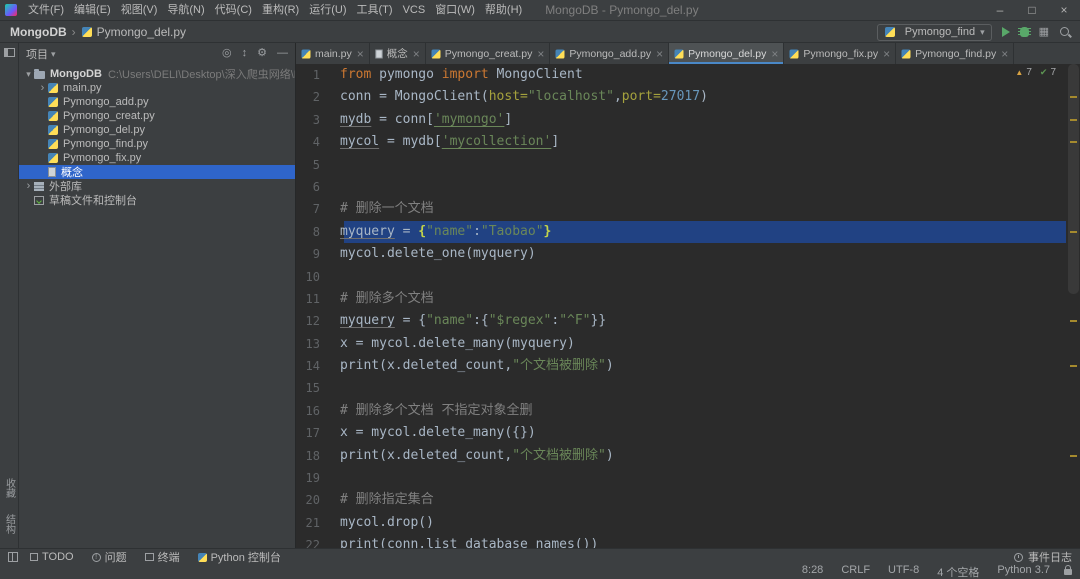  I want to click on code-line: 21 mycol.drop(), so click(681, 523).